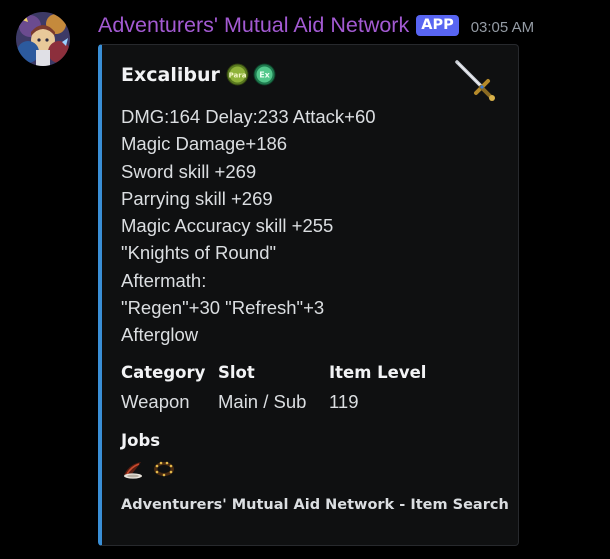 The width and height of the screenshot is (610, 559). I want to click on job-icon-list, so click(148, 469).